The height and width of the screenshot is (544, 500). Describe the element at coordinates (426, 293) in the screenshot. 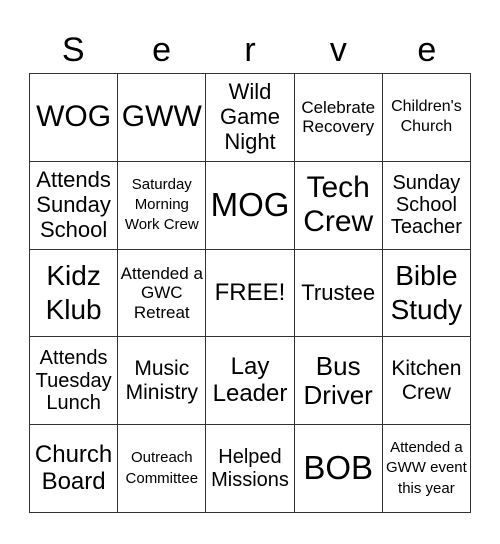

I see `bingo-cell: Bible Study` at that location.